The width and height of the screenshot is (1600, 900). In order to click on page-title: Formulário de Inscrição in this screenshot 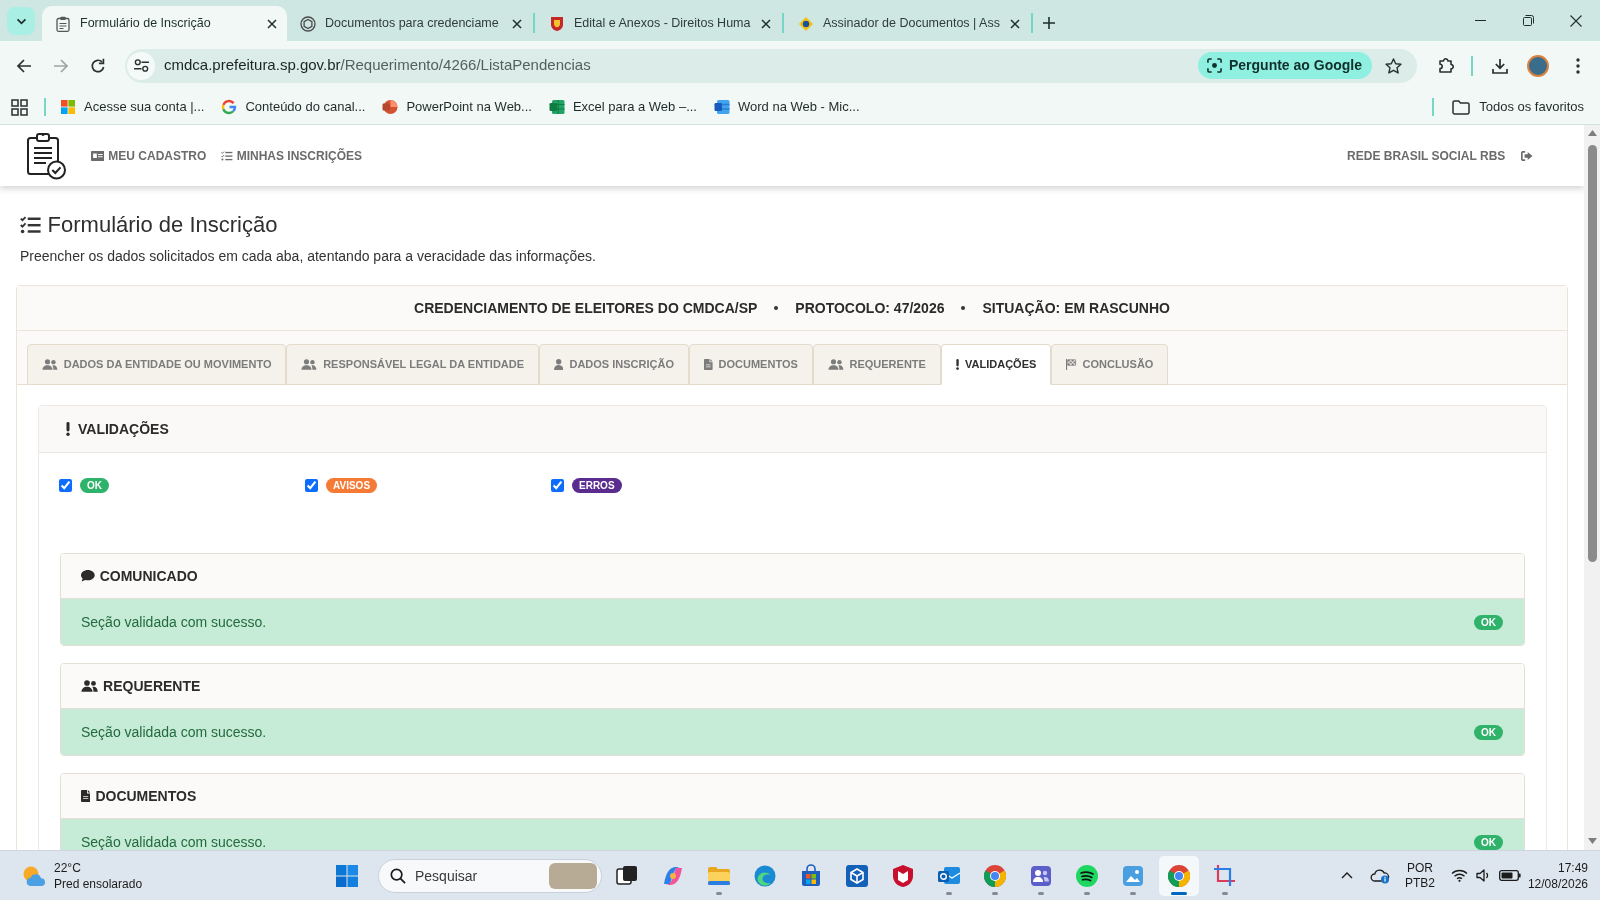, I will do `click(162, 225)`.